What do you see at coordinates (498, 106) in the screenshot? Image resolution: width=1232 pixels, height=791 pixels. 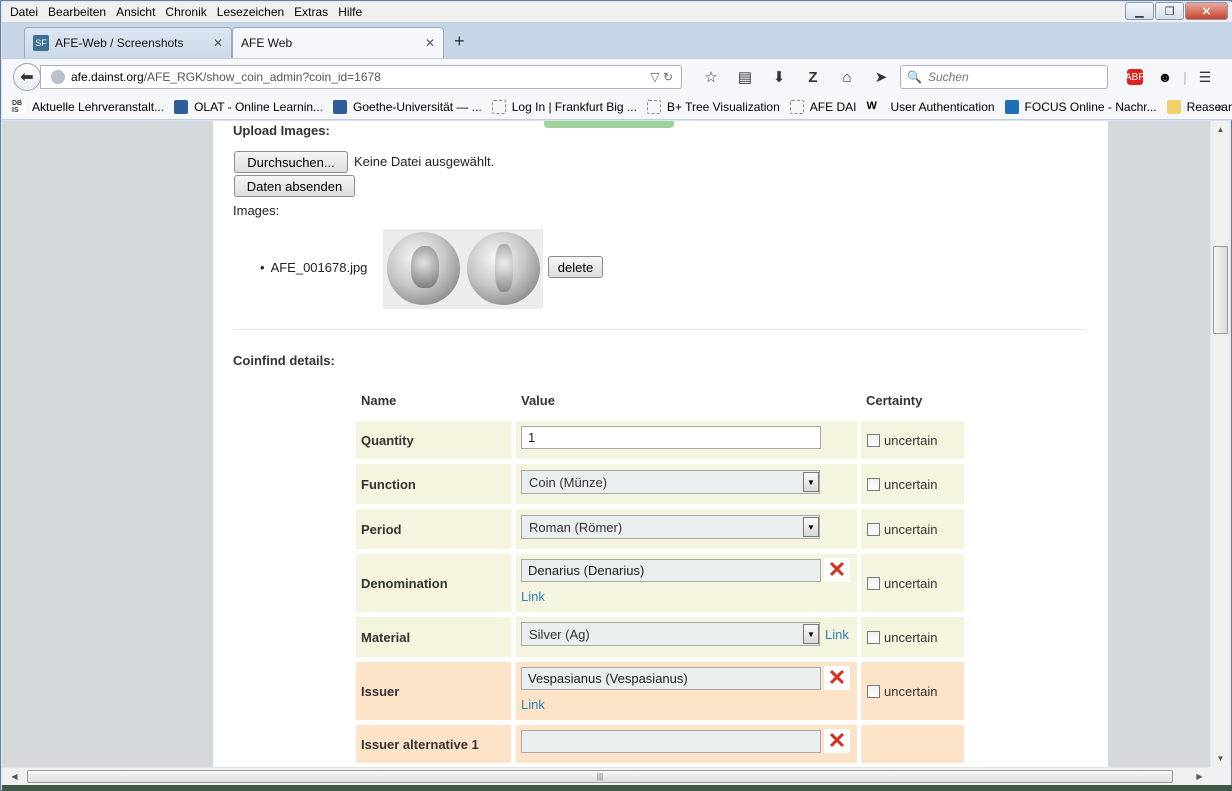 I see `blank-page-icon` at bounding box center [498, 106].